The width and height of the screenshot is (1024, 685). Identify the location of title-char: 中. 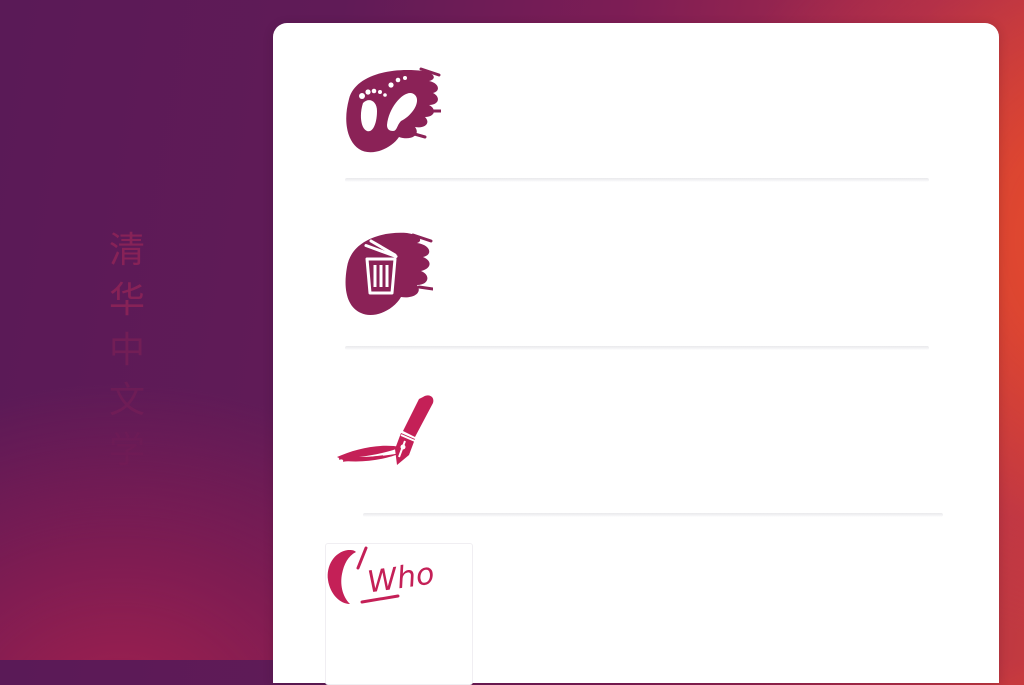
(126, 350).